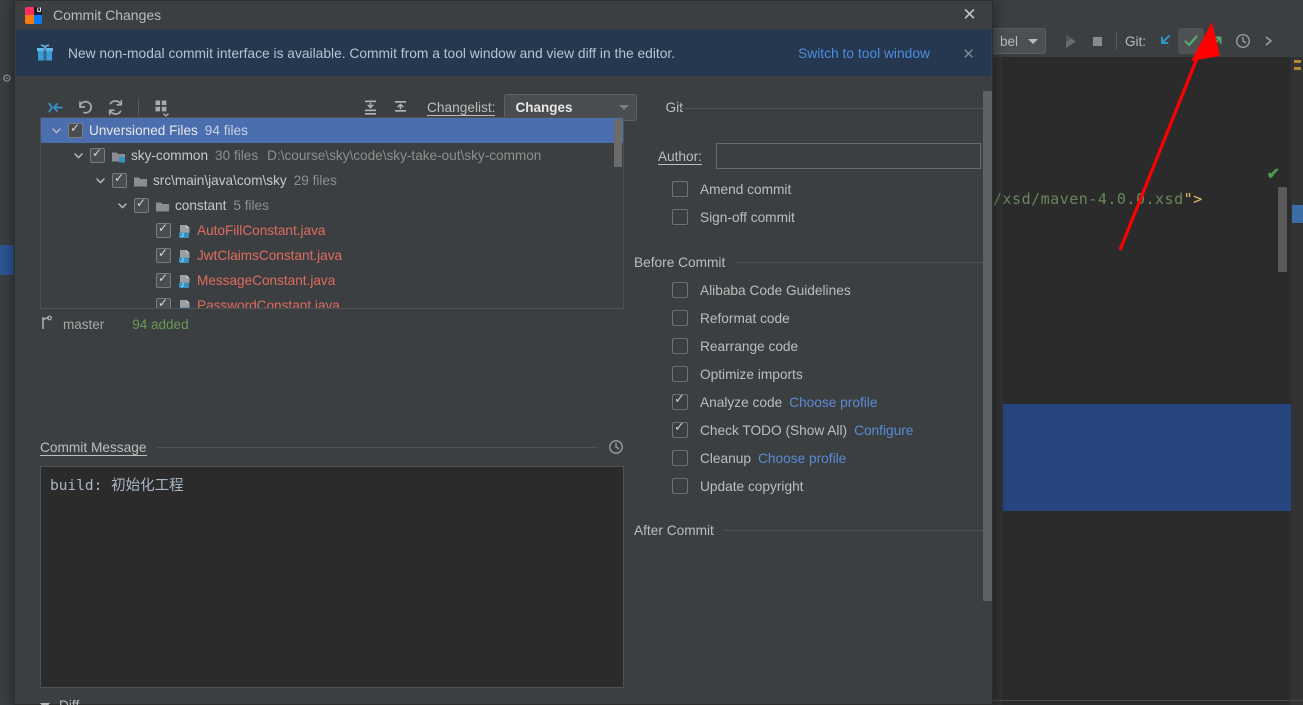  Describe the element at coordinates (170, 155) in the screenshot. I see `tree-row-name: sky-common` at that location.